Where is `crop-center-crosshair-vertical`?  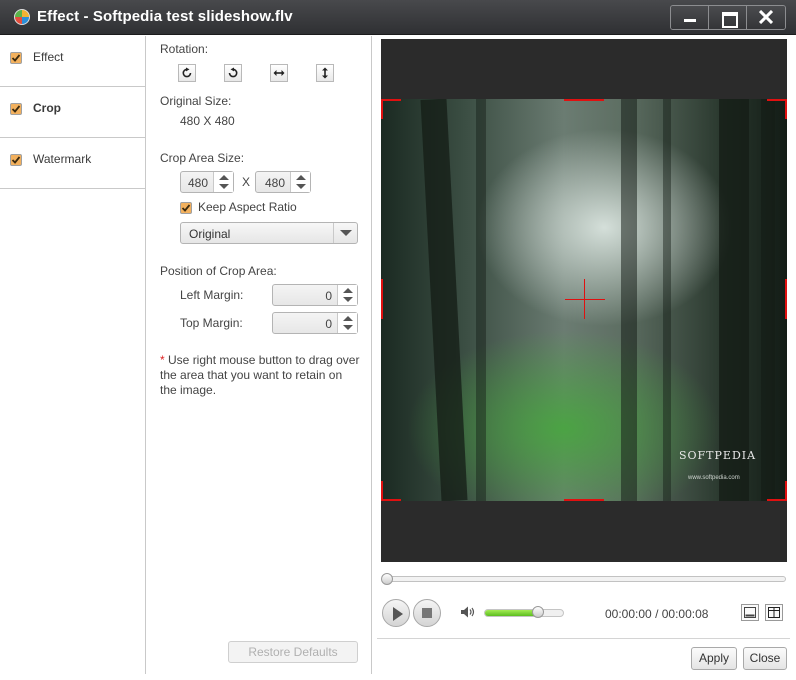 crop-center-crosshair-vertical is located at coordinates (584, 299).